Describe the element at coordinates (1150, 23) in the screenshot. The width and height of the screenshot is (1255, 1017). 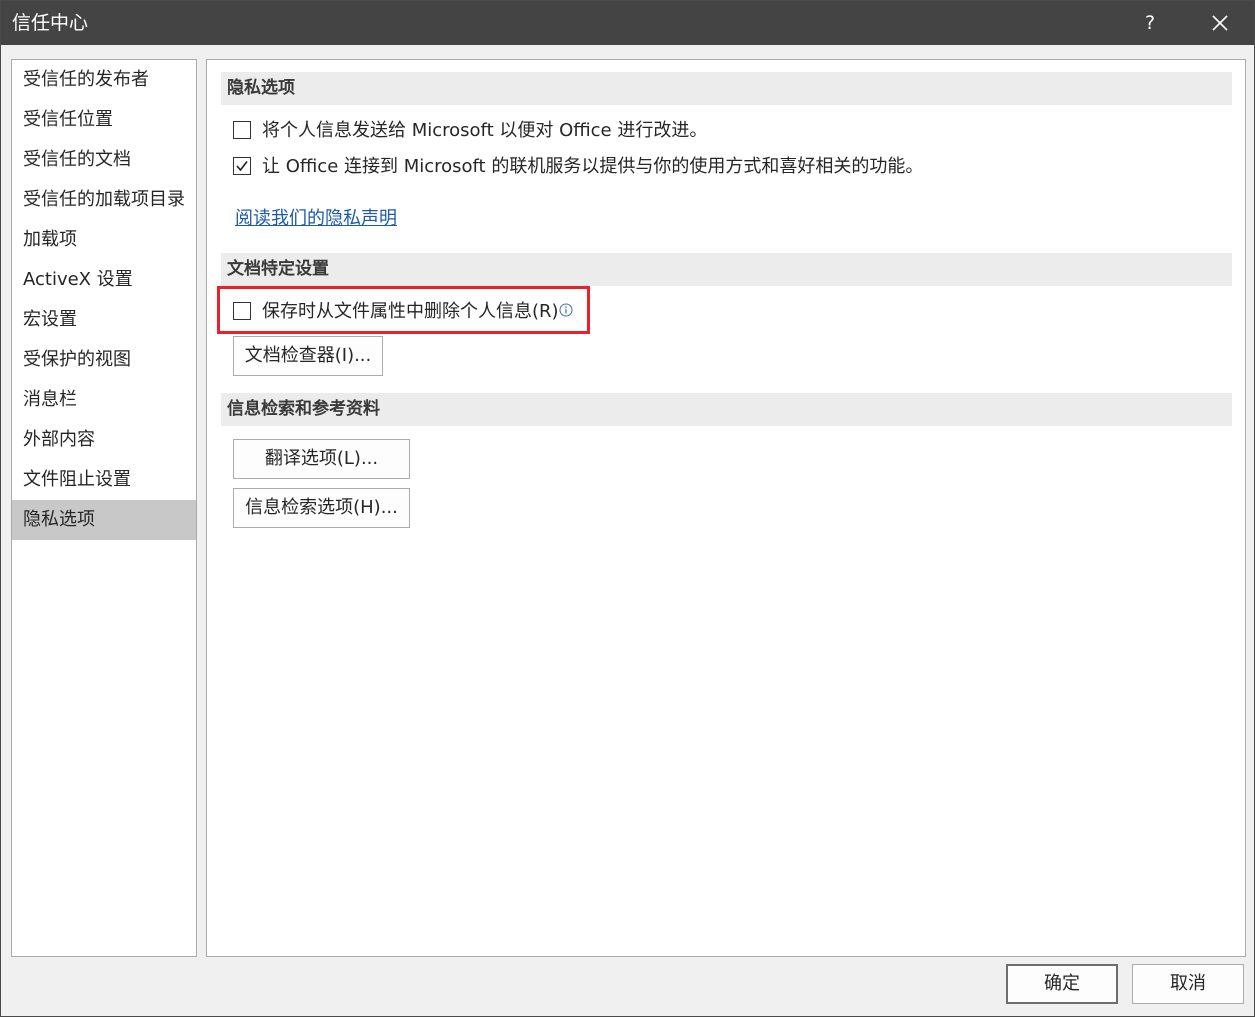
I see `help-button: ?` at that location.